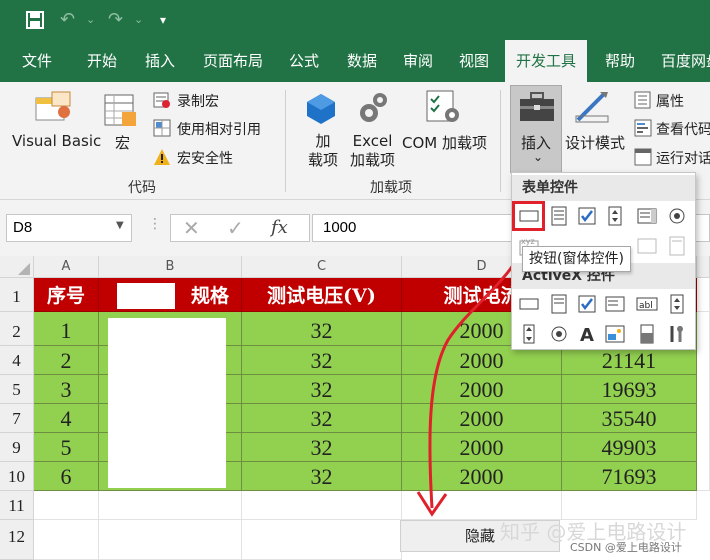 This screenshot has height=560, width=710. Describe the element at coordinates (615, 216) in the screenshot. I see `spin-button-icon` at that location.